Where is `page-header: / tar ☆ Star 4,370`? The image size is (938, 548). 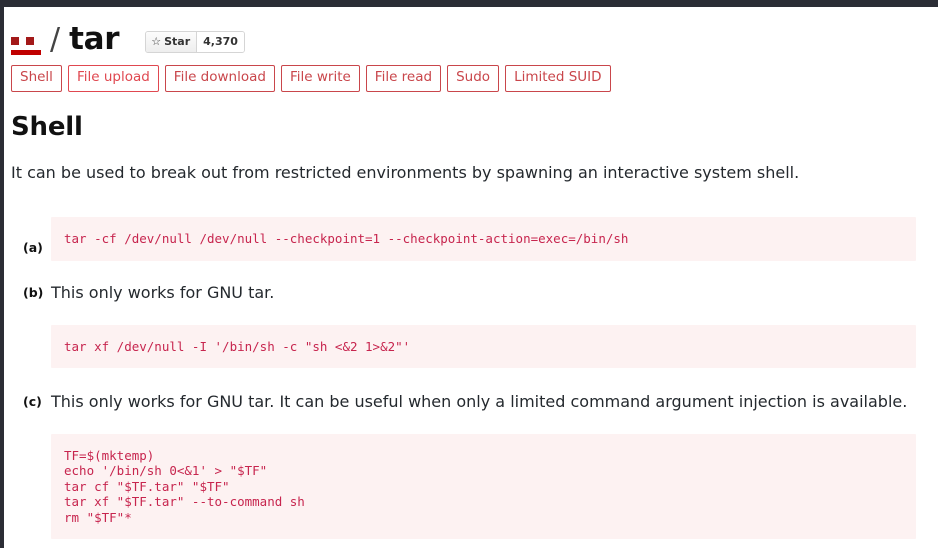
page-header: / tar ☆ Star 4,370 is located at coordinates (471, 32).